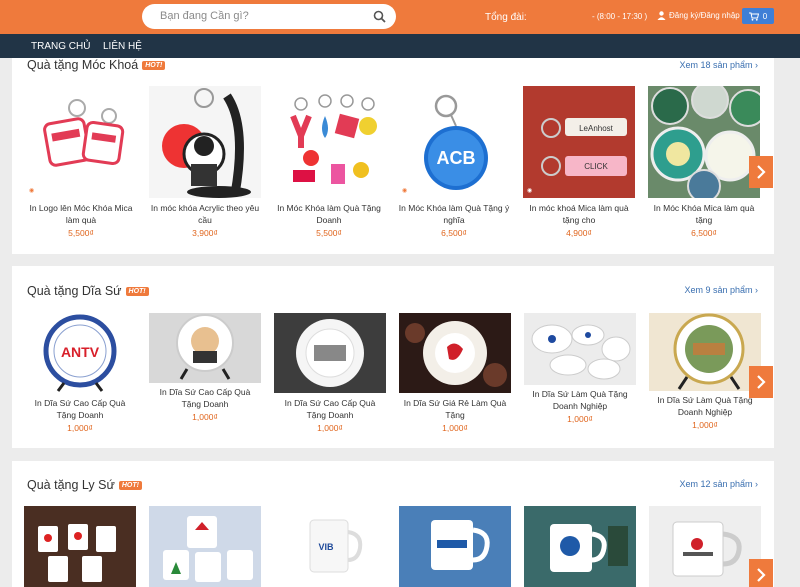 This screenshot has height=587, width=800. What do you see at coordinates (205, 233) in the screenshot?
I see `product-price: 3,900₫` at bounding box center [205, 233].